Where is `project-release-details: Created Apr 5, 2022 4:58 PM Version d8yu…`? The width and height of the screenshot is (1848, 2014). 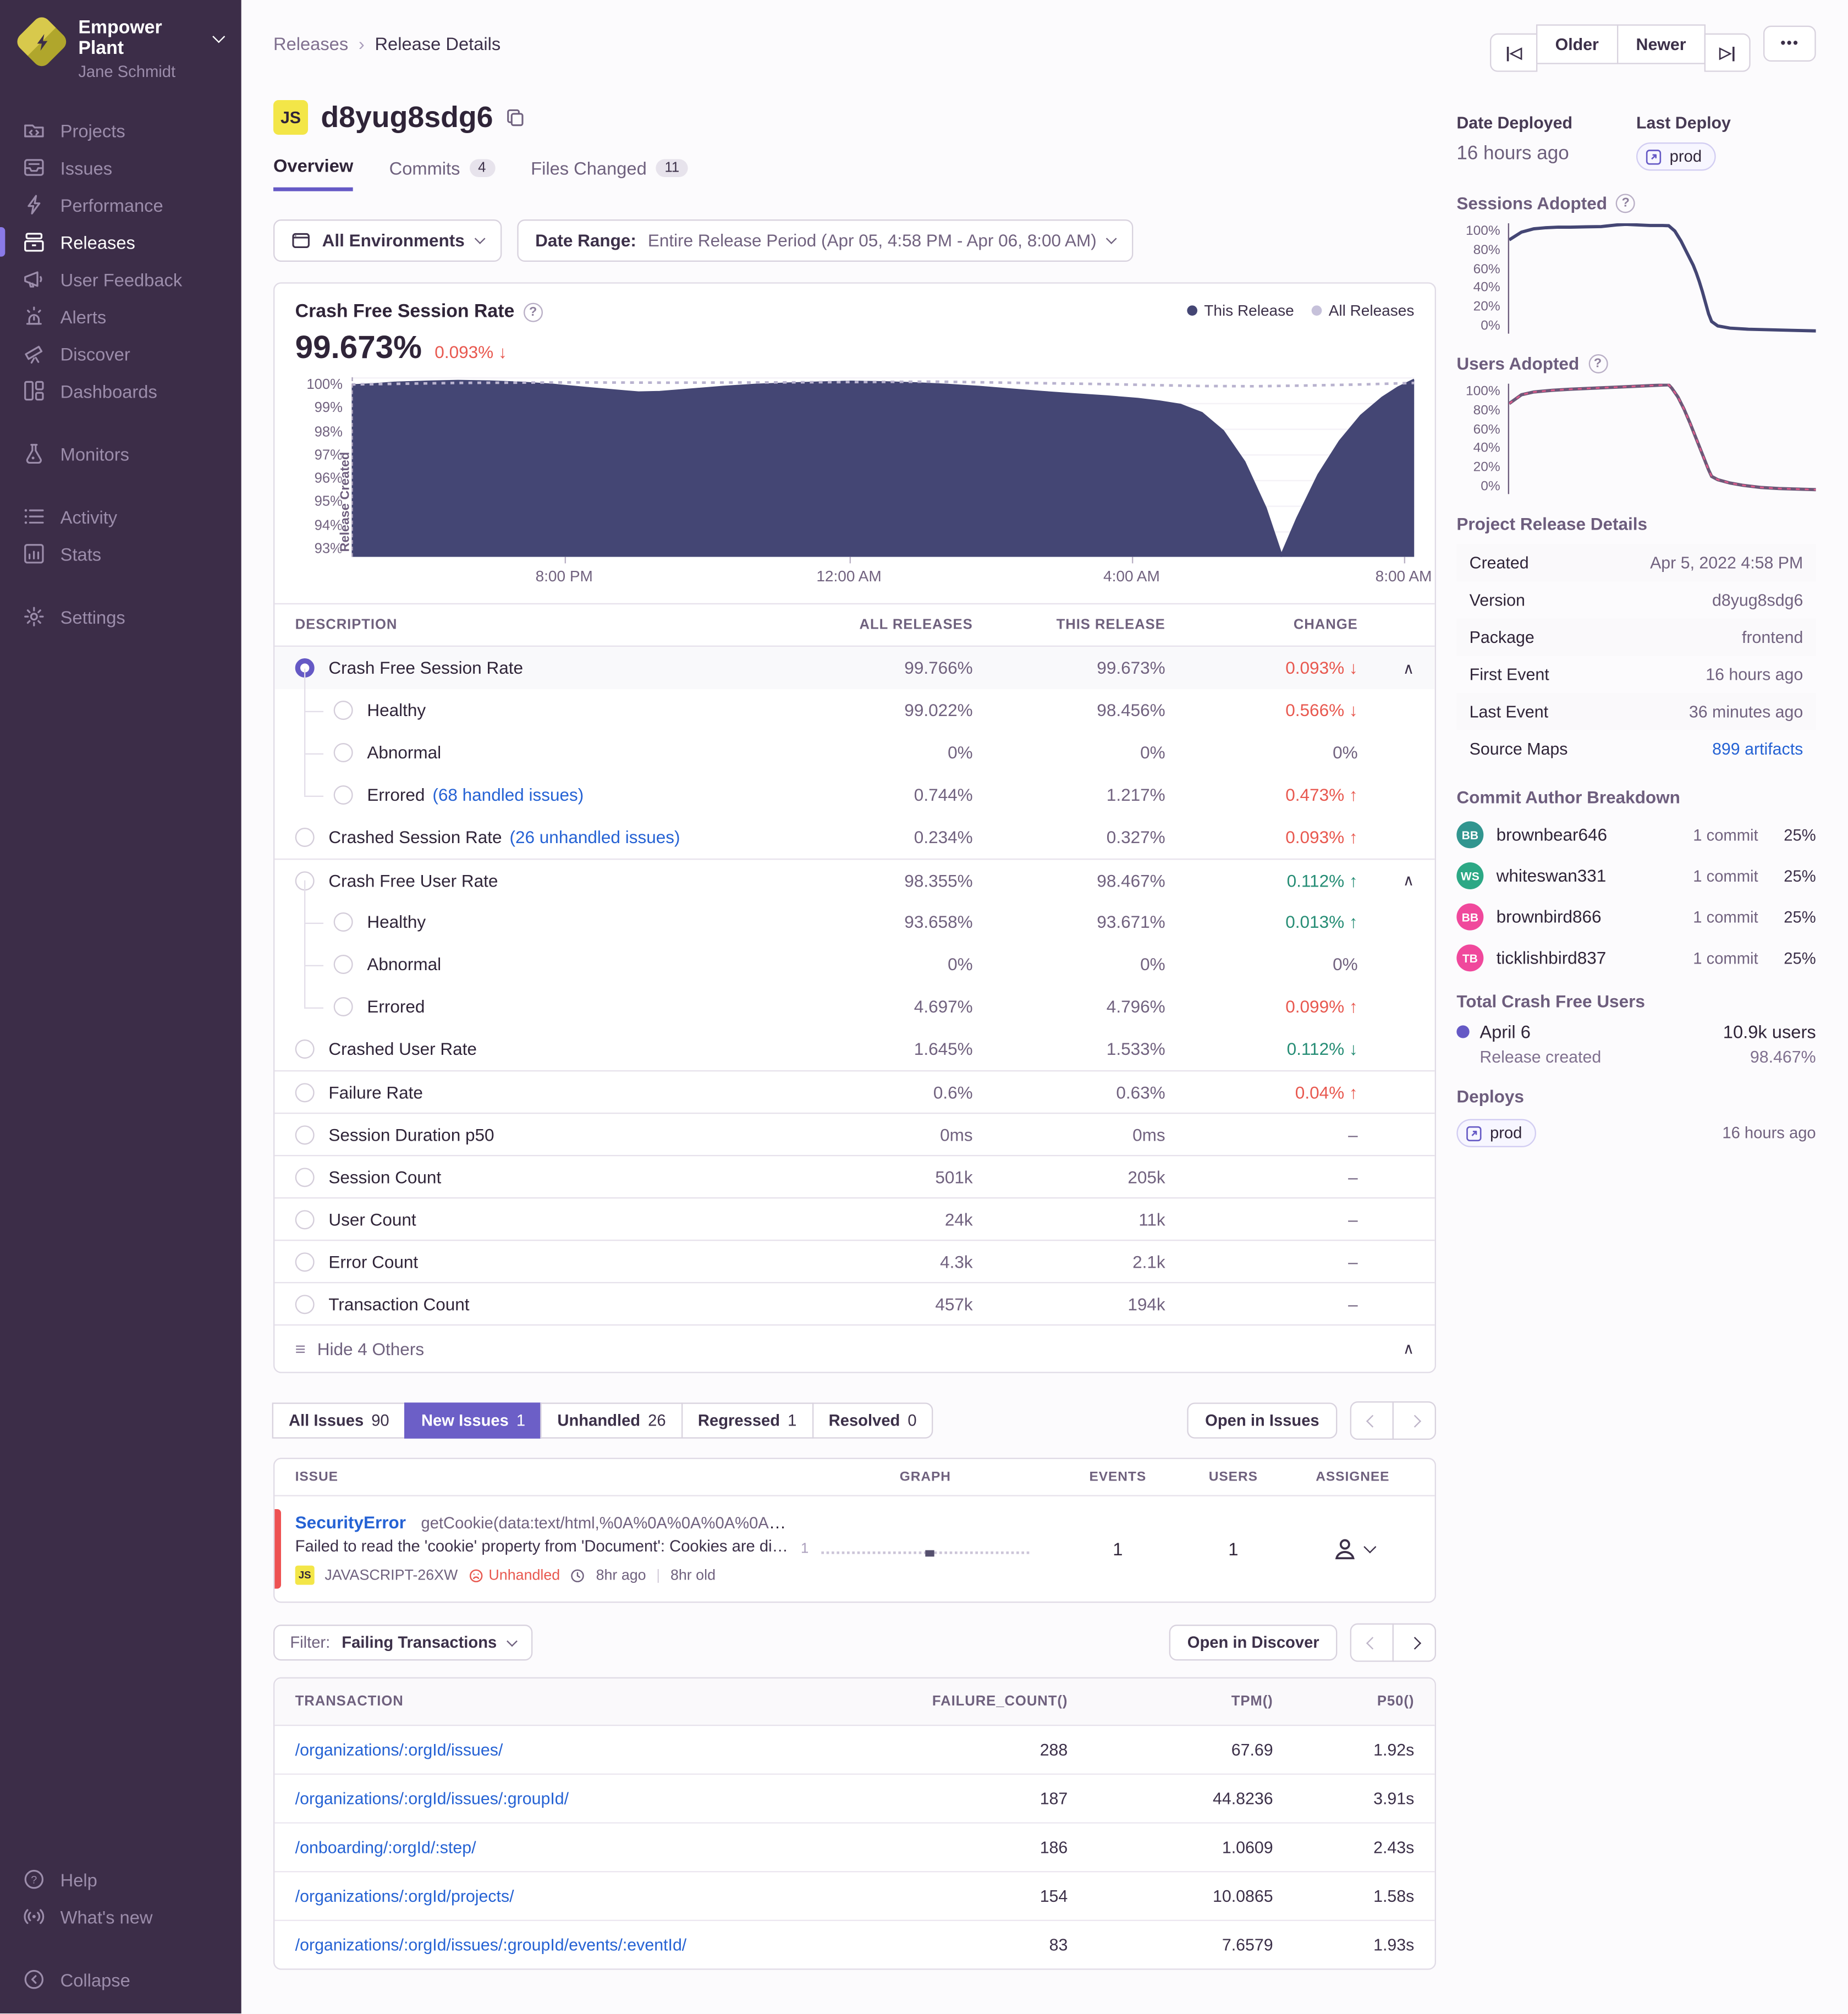
project-release-details: Created Apr 5, 2022 4:58 PM Version d8yu… is located at coordinates (1636, 655).